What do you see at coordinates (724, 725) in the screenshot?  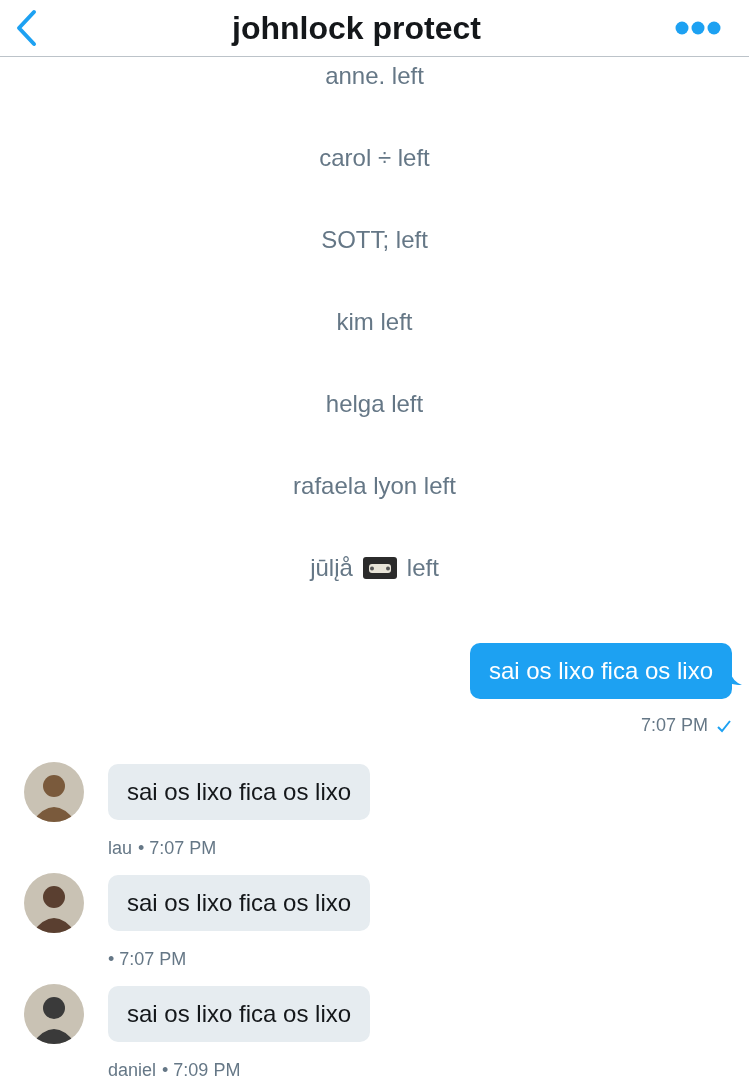 I see `check-icon` at bounding box center [724, 725].